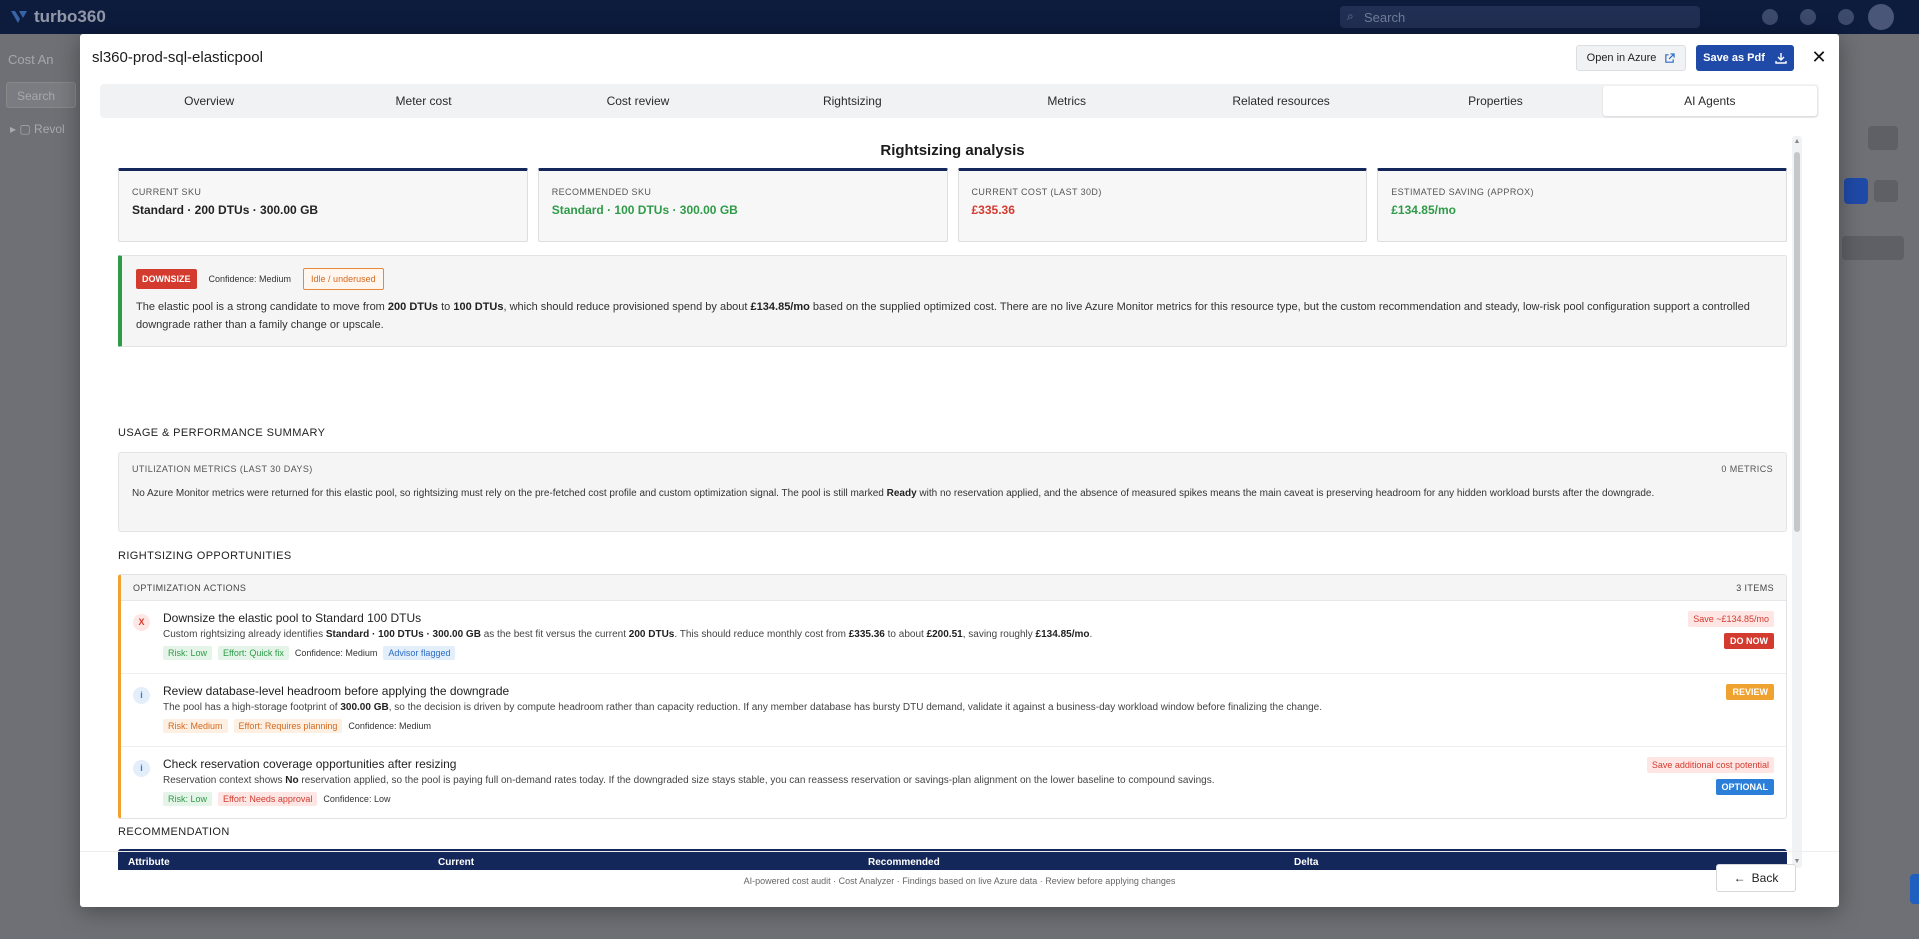  Describe the element at coordinates (1709, 101) in the screenshot. I see `tab-ai-agents: AI Agents` at that location.